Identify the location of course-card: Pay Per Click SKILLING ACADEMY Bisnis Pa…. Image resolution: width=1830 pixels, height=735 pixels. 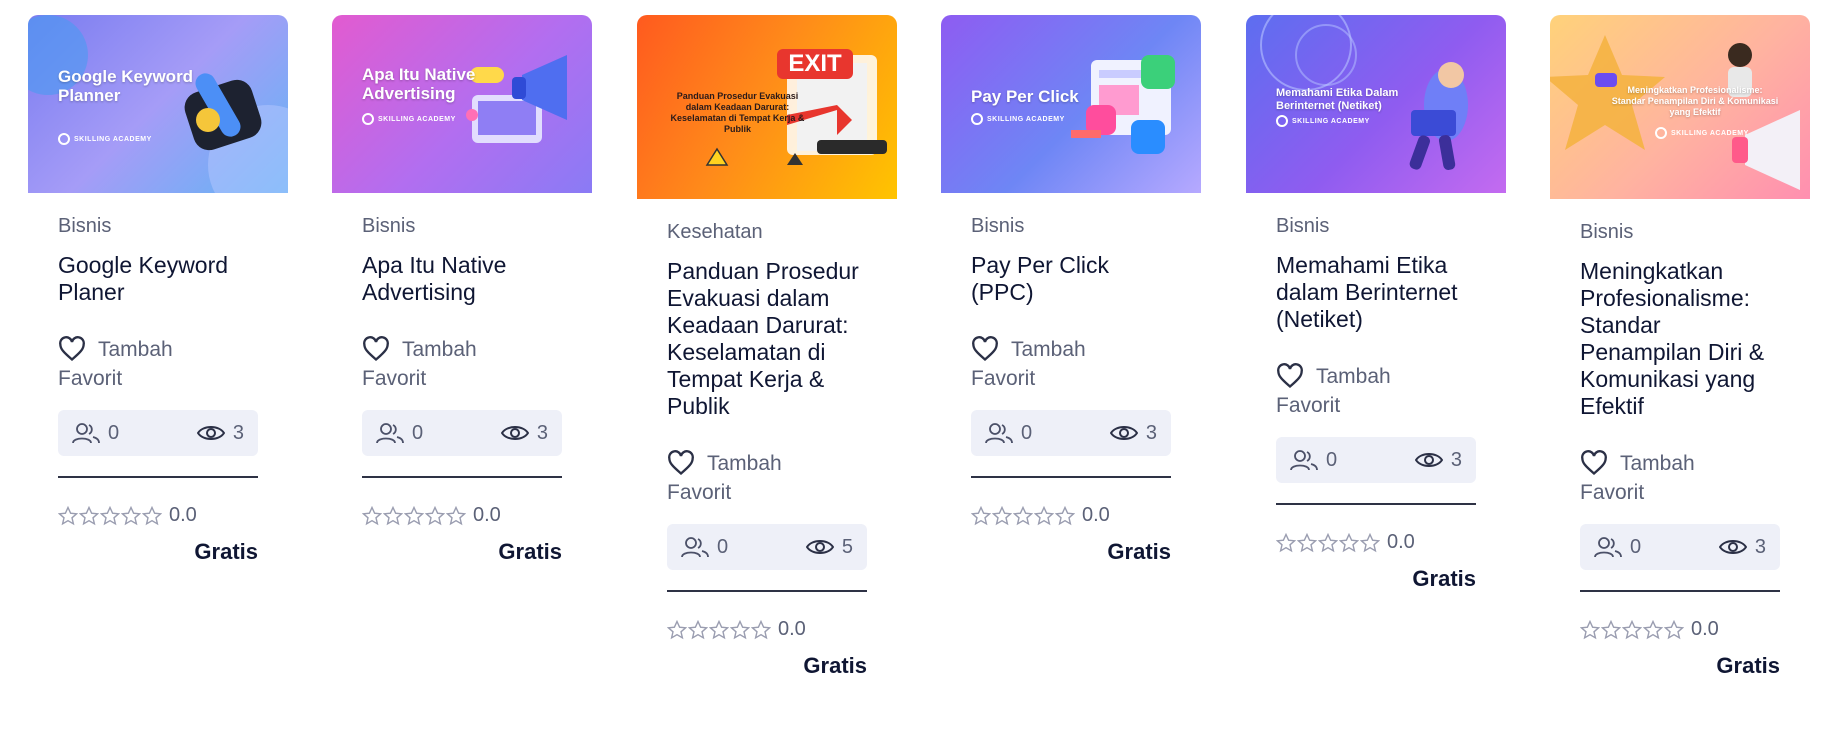
(1071, 290).